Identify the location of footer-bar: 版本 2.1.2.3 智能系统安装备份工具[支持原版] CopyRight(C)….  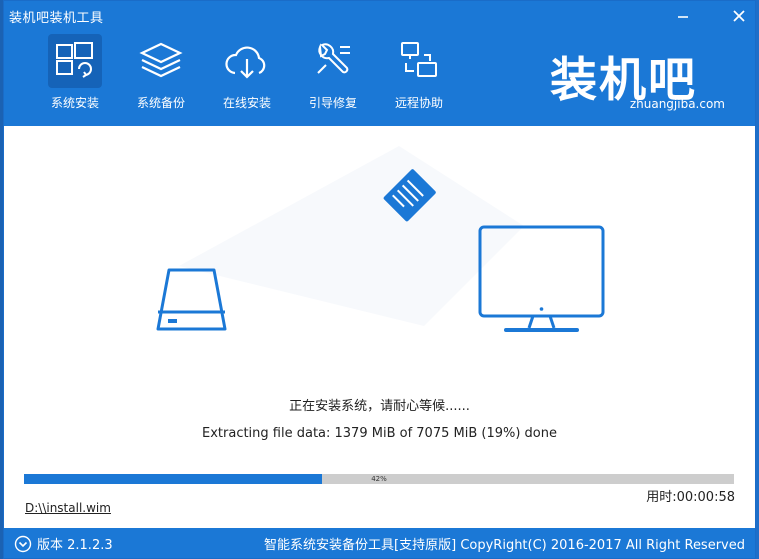
(379, 543).